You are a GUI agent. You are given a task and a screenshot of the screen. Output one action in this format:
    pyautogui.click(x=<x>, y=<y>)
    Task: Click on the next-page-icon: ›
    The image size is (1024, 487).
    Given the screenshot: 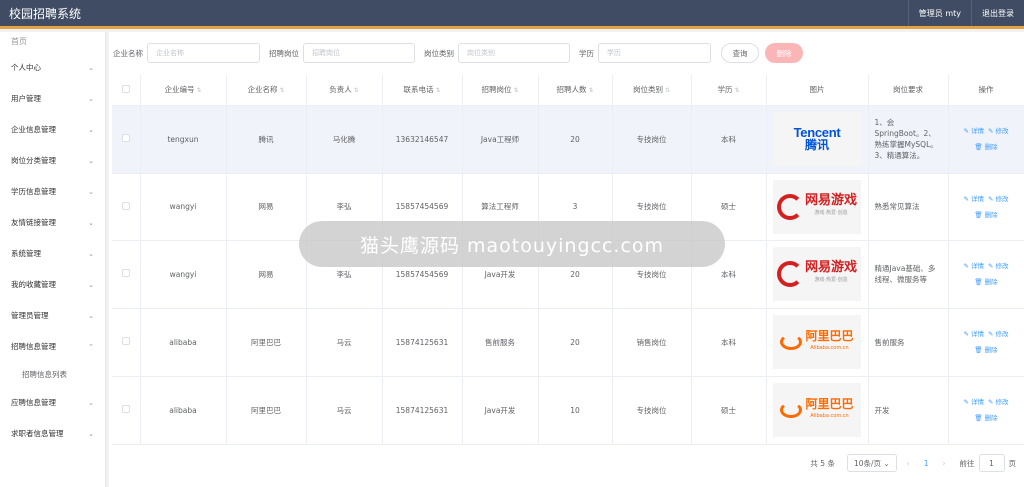 What is the action you would take?
    pyautogui.click(x=944, y=463)
    